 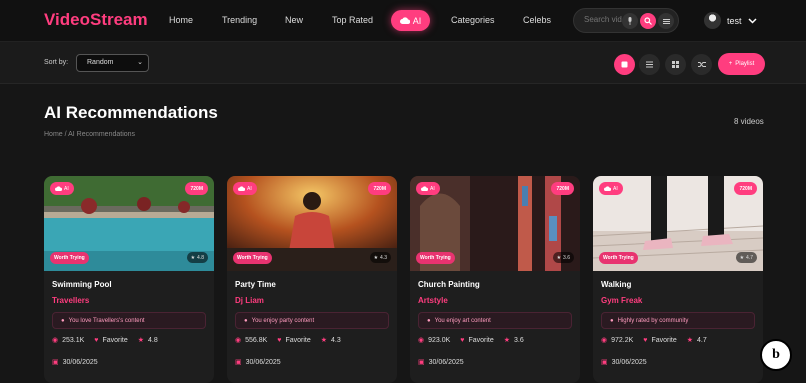 I want to click on user-menu: test, so click(x=730, y=20).